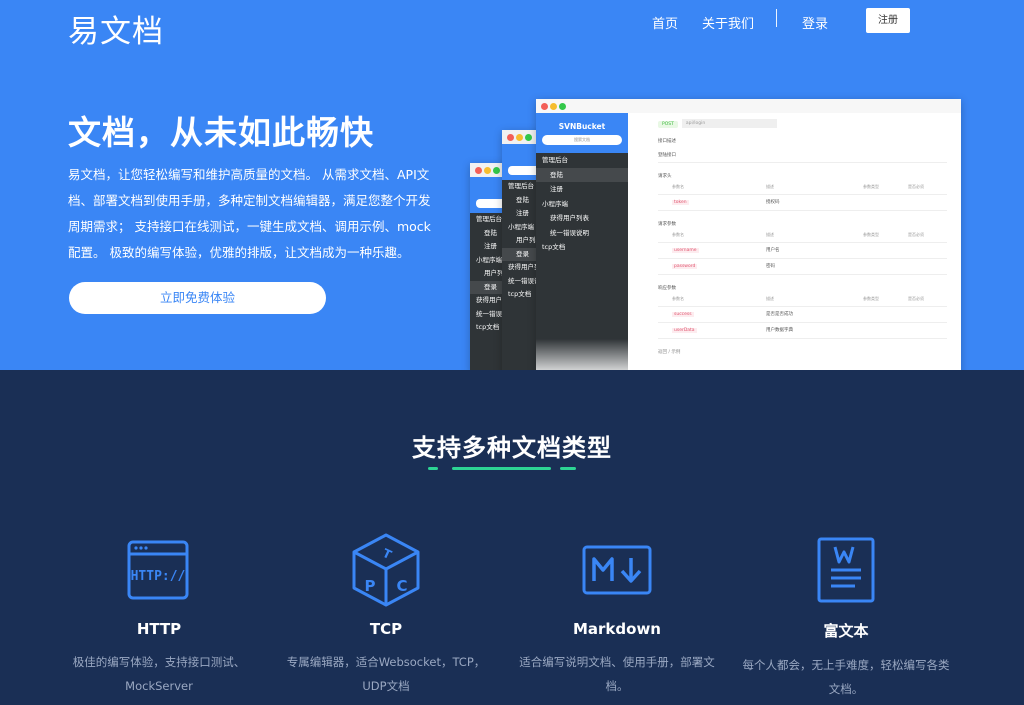 The height and width of the screenshot is (705, 1024). Describe the element at coordinates (815, 22) in the screenshot. I see `nav-login-link: 登录` at that location.